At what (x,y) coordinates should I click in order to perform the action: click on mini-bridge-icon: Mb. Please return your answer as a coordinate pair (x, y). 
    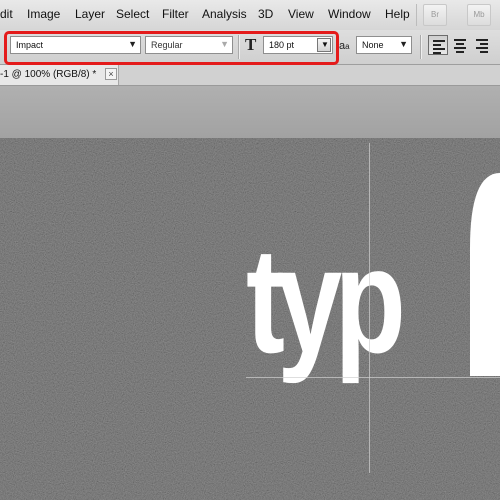
    Looking at the image, I should click on (479, 14).